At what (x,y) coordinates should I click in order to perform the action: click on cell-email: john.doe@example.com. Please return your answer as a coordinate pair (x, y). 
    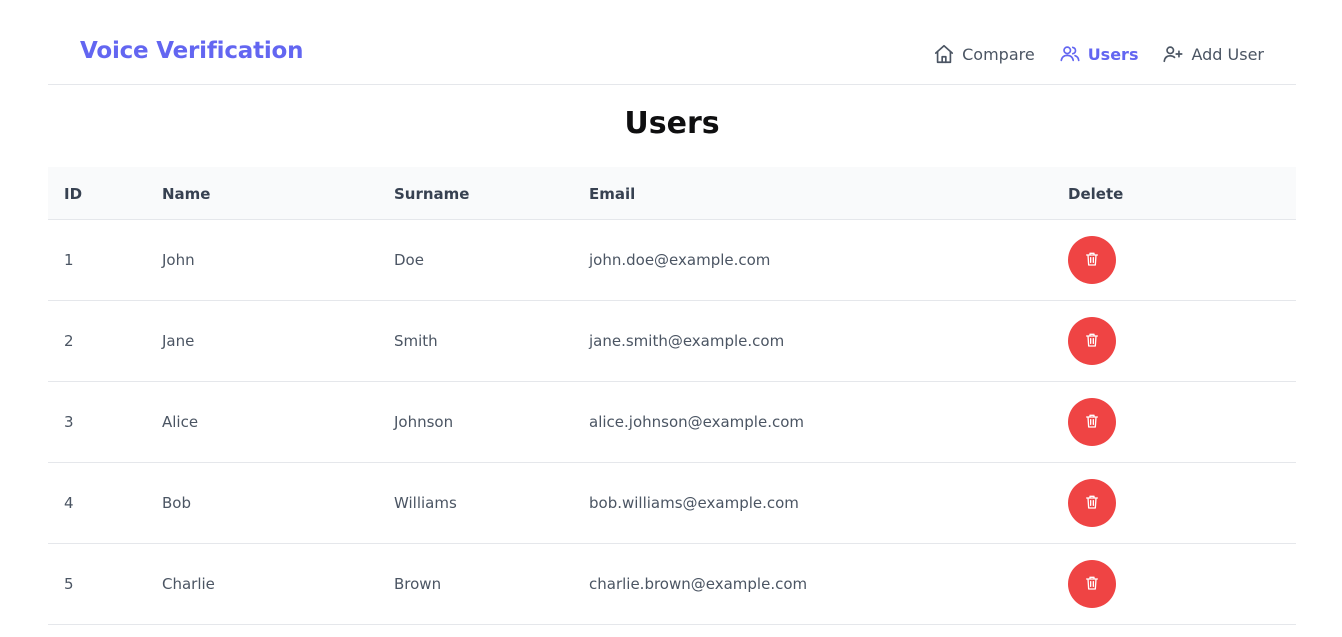
    Looking at the image, I should click on (680, 260).